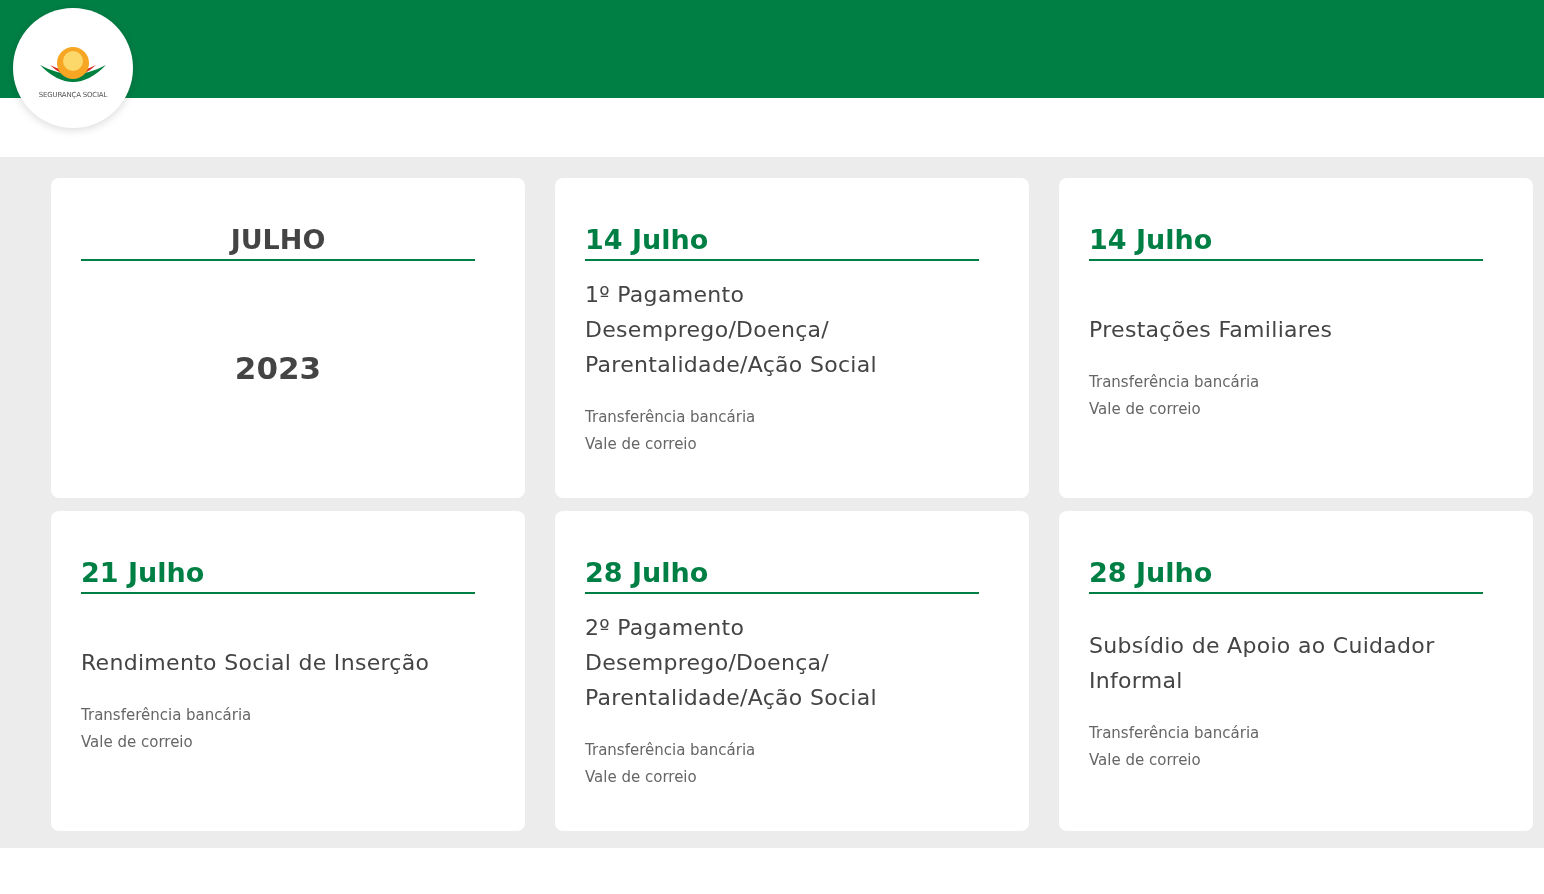 The image size is (1544, 894). Describe the element at coordinates (278, 367) in the screenshot. I see `year-label: 2023` at that location.